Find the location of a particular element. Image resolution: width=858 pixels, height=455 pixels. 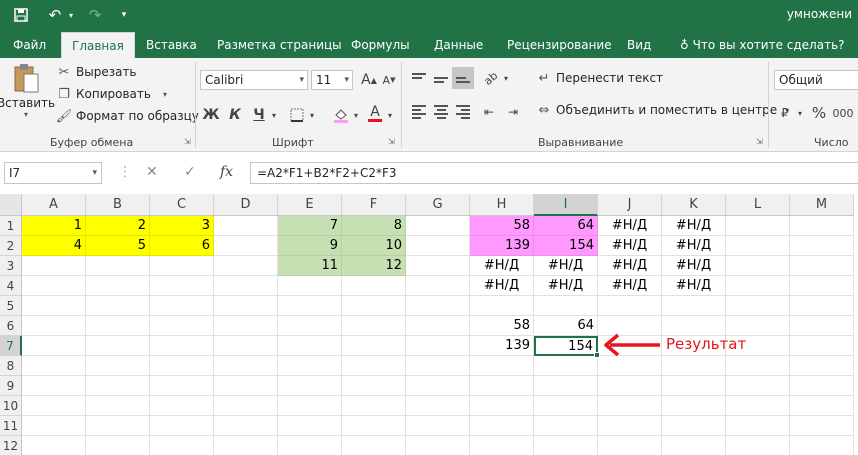

italic-button: К is located at coordinates (235, 115).